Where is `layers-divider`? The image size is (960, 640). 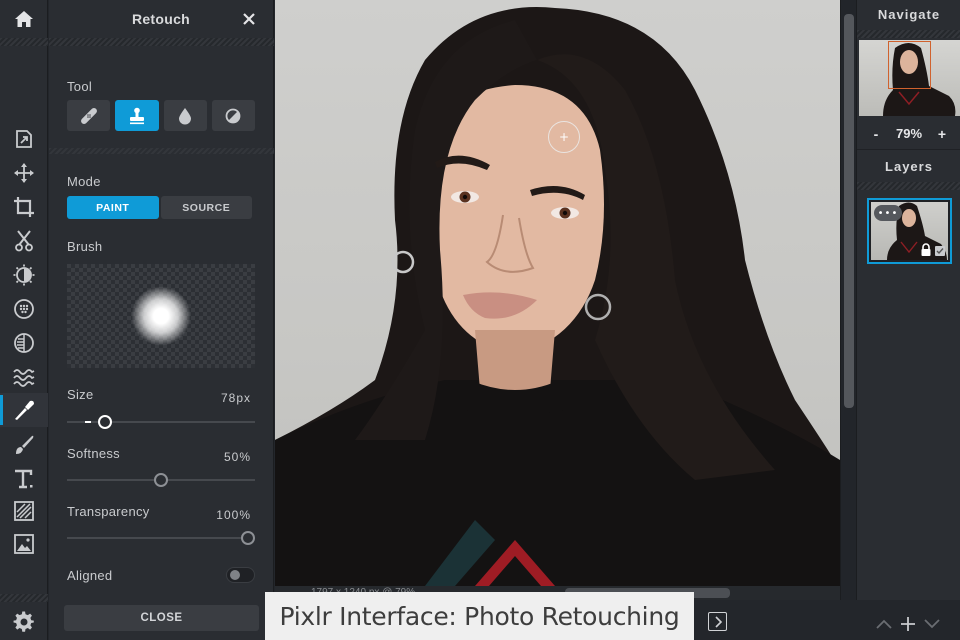
layers-divider is located at coordinates (908, 186).